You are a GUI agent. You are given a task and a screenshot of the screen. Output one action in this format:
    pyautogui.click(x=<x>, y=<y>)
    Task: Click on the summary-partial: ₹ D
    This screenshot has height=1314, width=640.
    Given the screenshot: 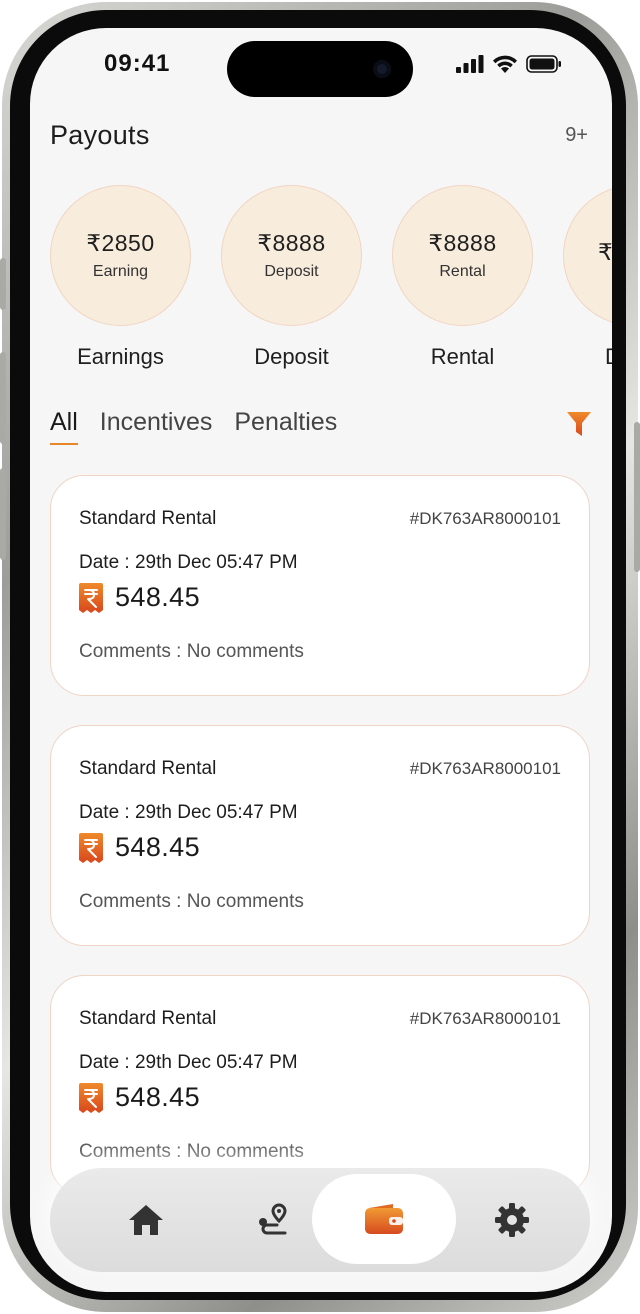 What is the action you would take?
    pyautogui.click(x=587, y=277)
    